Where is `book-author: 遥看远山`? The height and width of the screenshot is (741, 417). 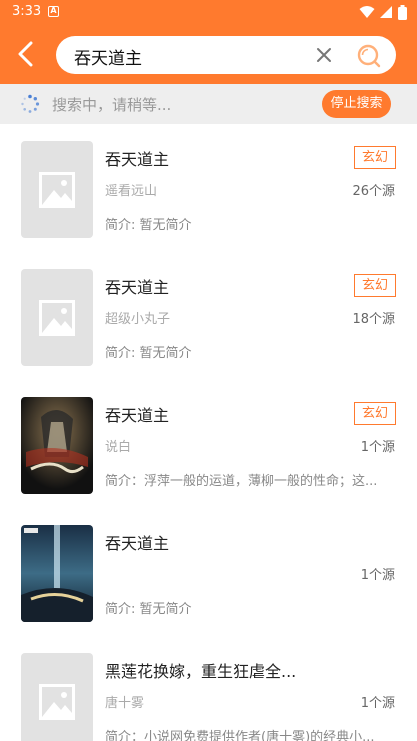
book-author: 遥看远山 is located at coordinates (131, 191).